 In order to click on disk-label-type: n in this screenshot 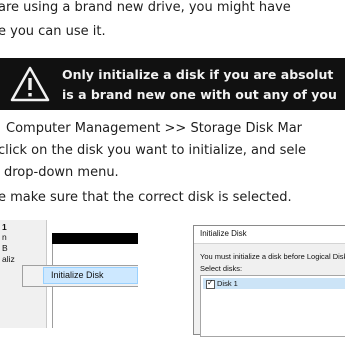, I will do `click(4, 237)`.